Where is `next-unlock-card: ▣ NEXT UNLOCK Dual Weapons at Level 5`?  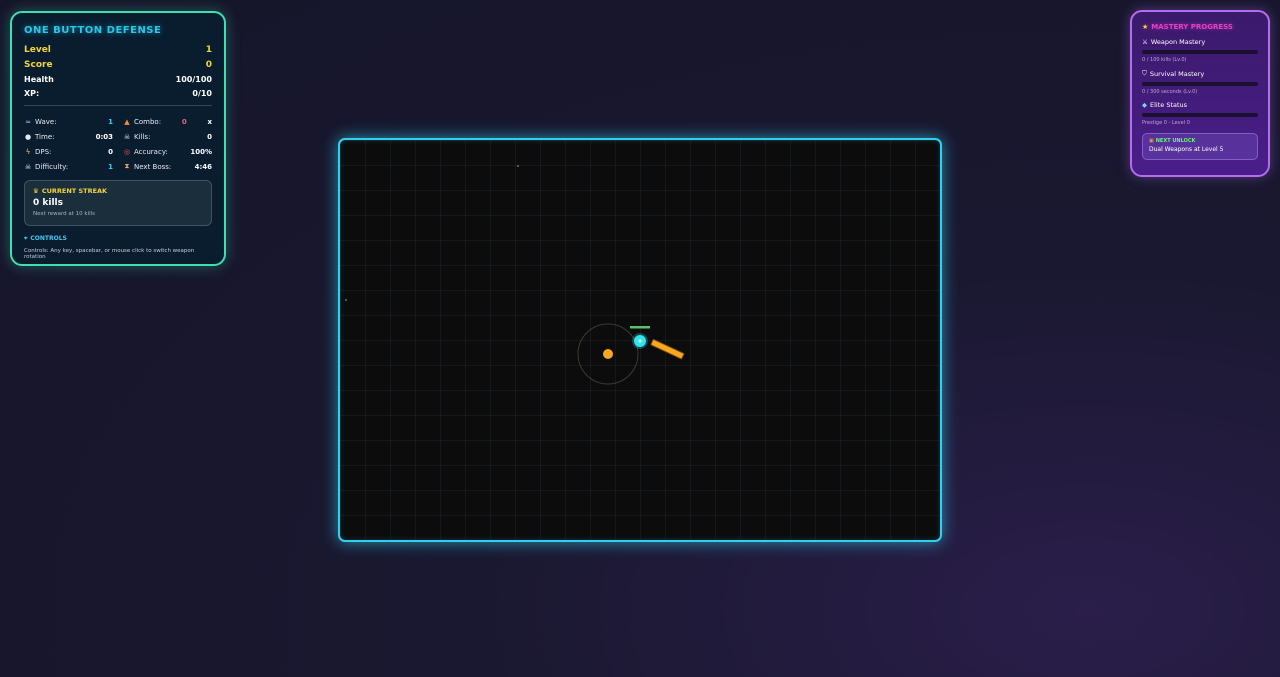 next-unlock-card: ▣ NEXT UNLOCK Dual Weapons at Level 5 is located at coordinates (1200, 146).